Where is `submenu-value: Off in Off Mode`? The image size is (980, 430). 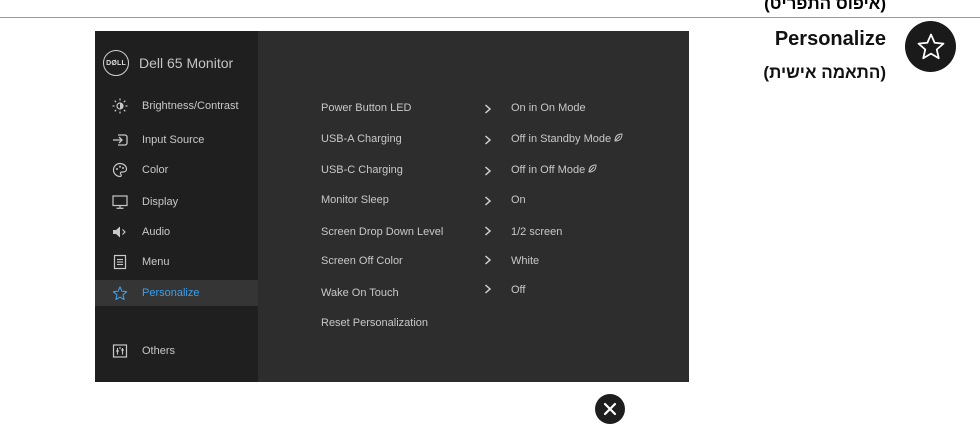 submenu-value: Off in Off Mode is located at coordinates (554, 170).